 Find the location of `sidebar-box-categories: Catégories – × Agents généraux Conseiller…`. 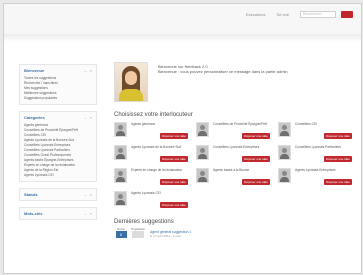

sidebar-box-categories: Catégories – × Agents généraux Conseiller… is located at coordinates (58, 146).